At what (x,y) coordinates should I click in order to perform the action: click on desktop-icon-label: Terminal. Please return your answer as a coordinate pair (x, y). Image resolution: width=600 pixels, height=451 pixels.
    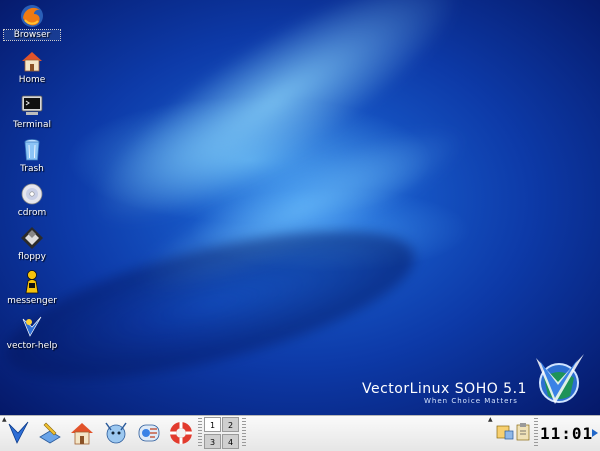
    Looking at the image, I should click on (32, 125).